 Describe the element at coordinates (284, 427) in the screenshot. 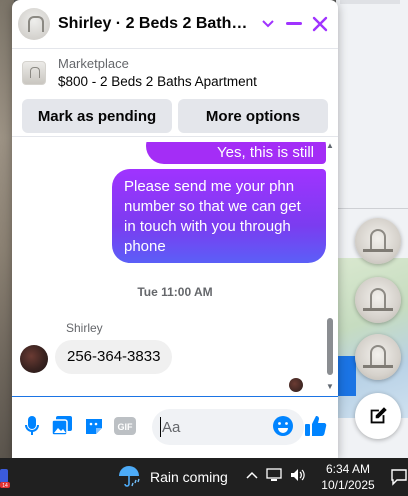

I see `emoji-icon` at that location.